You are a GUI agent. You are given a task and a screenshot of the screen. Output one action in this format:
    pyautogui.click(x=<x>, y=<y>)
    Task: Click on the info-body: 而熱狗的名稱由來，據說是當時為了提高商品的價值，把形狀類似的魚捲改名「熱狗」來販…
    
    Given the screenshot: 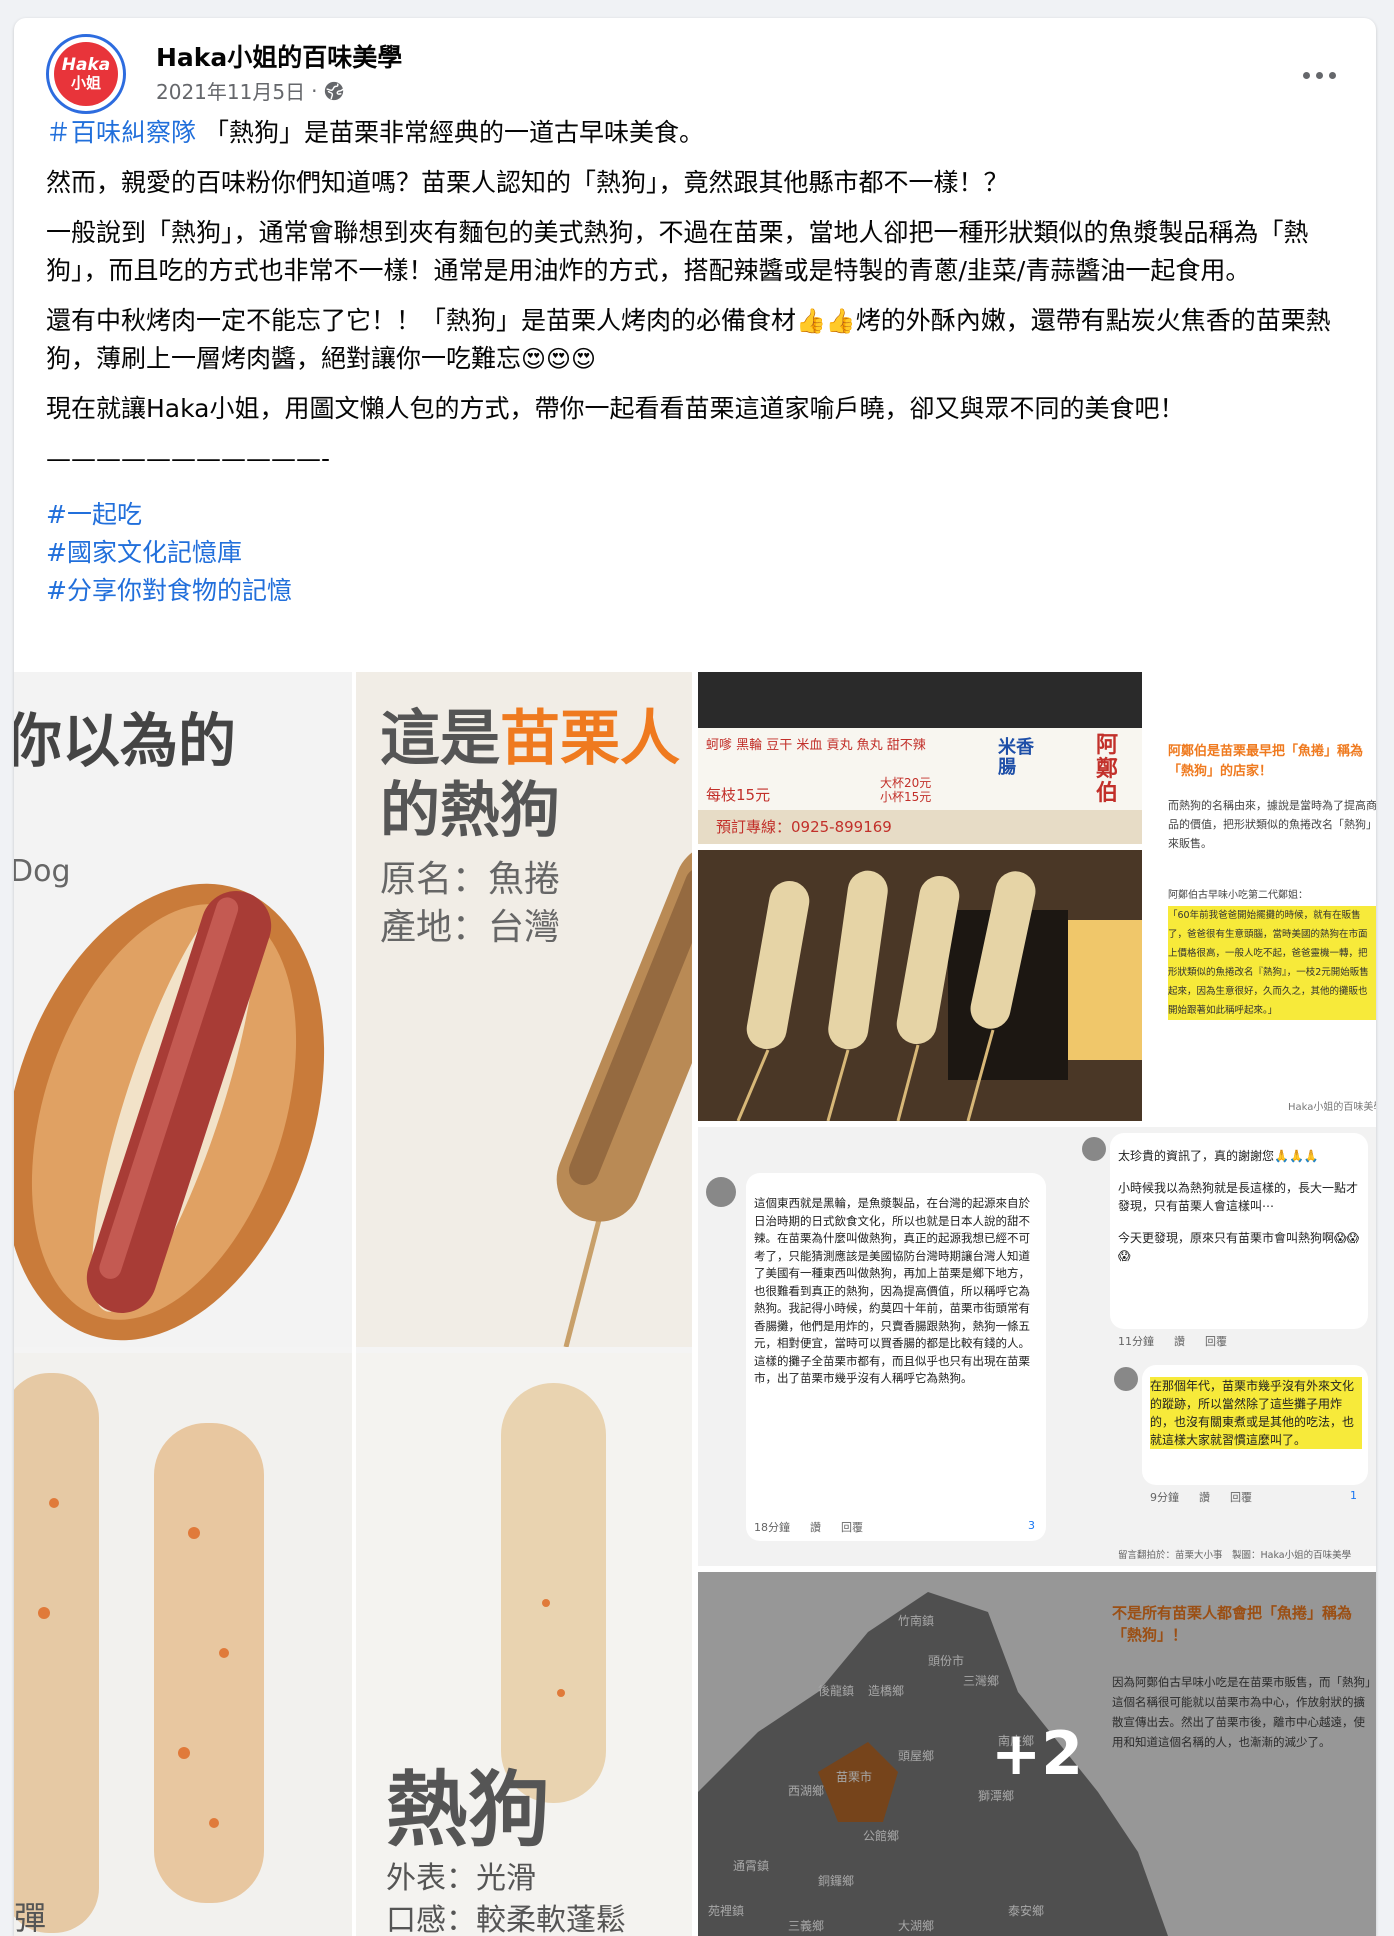 What is the action you would take?
    pyautogui.click(x=1272, y=824)
    